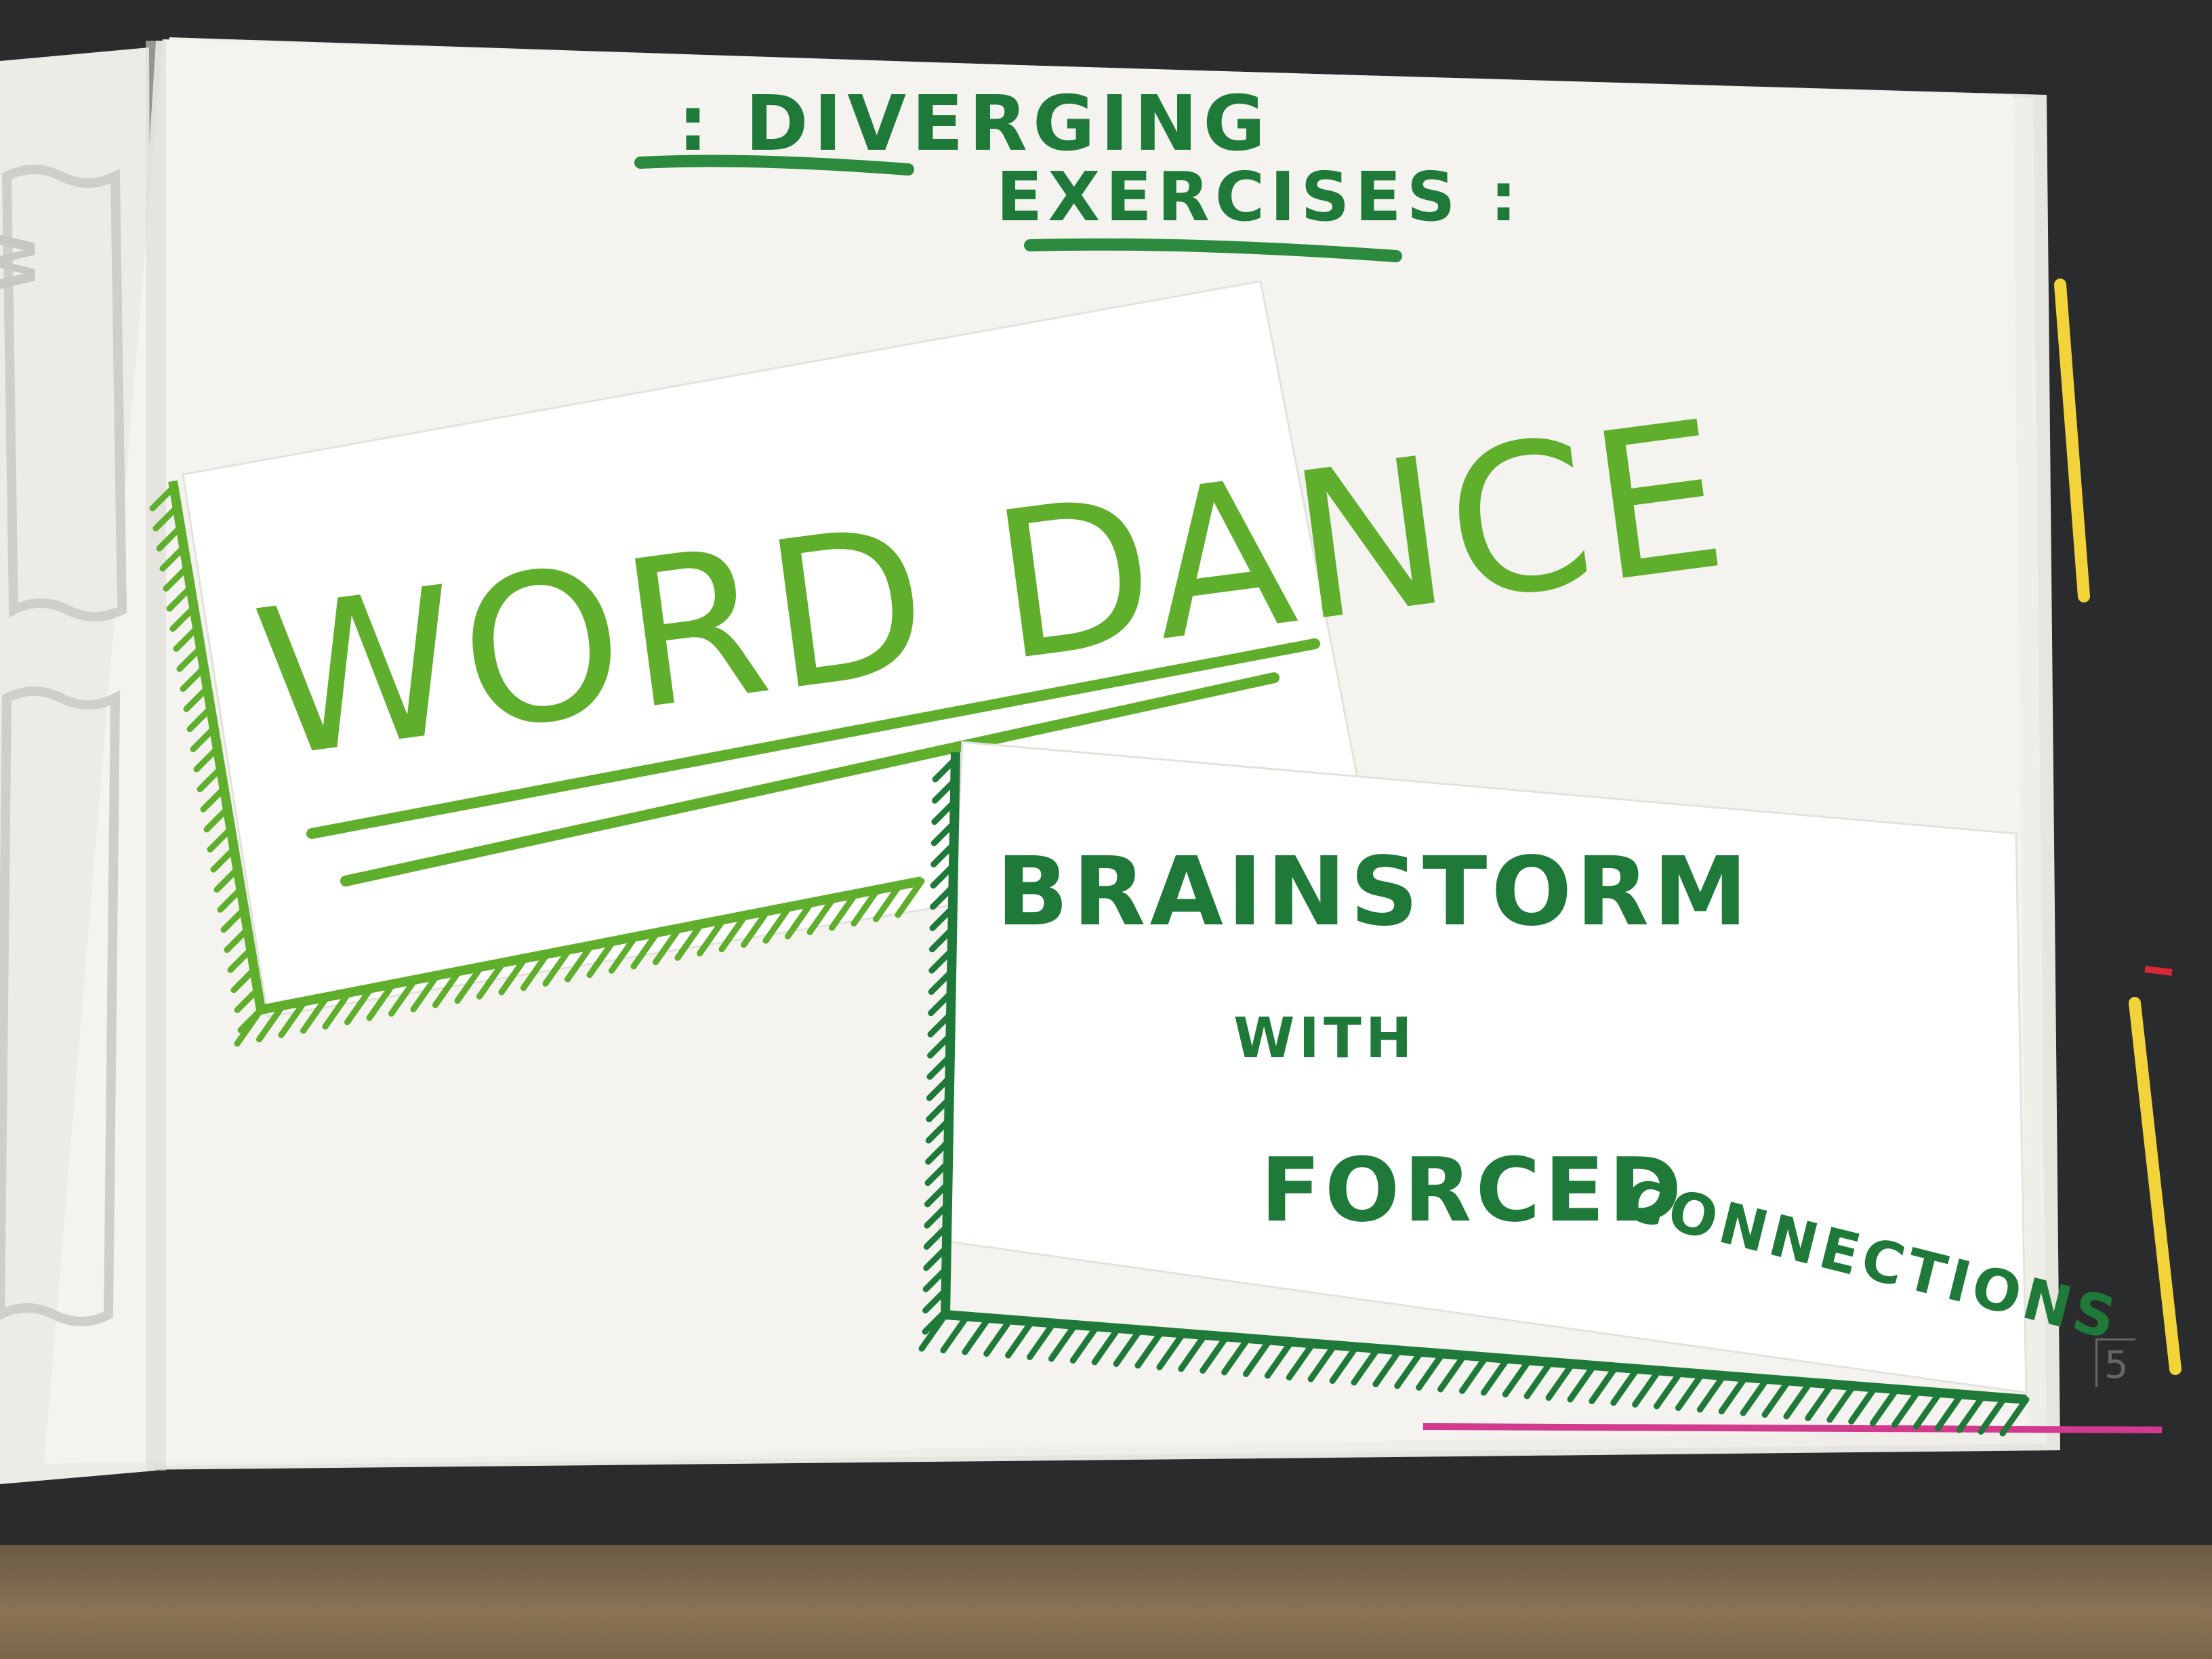 The height and width of the screenshot is (1659, 2212). I want to click on pink-edge-mark, so click(1792, 1428).